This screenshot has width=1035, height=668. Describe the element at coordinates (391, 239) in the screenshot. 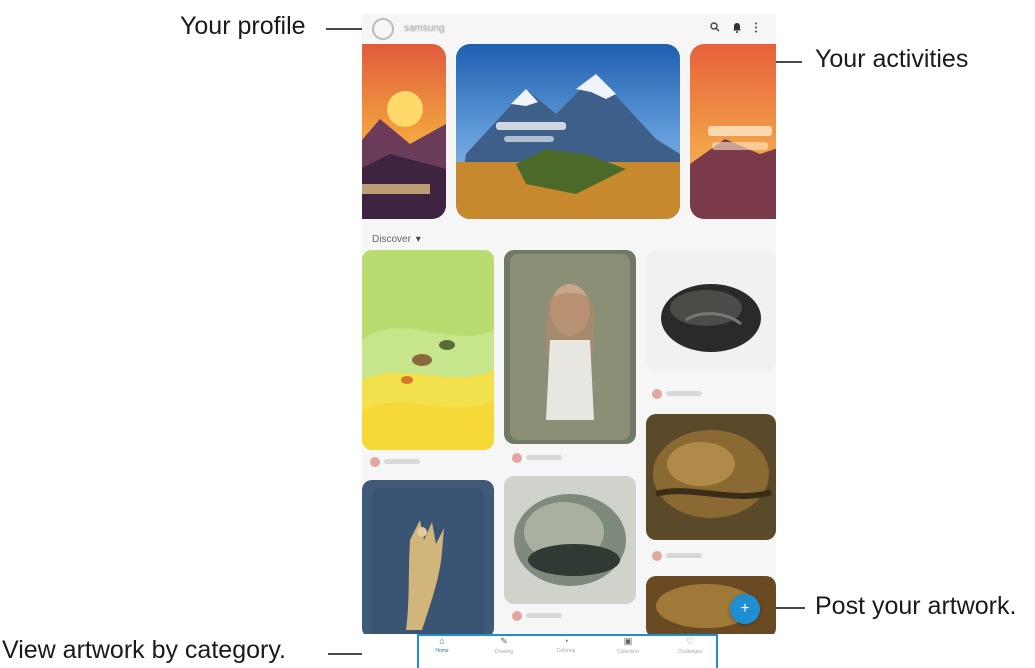

I see `section-label: Discover` at that location.